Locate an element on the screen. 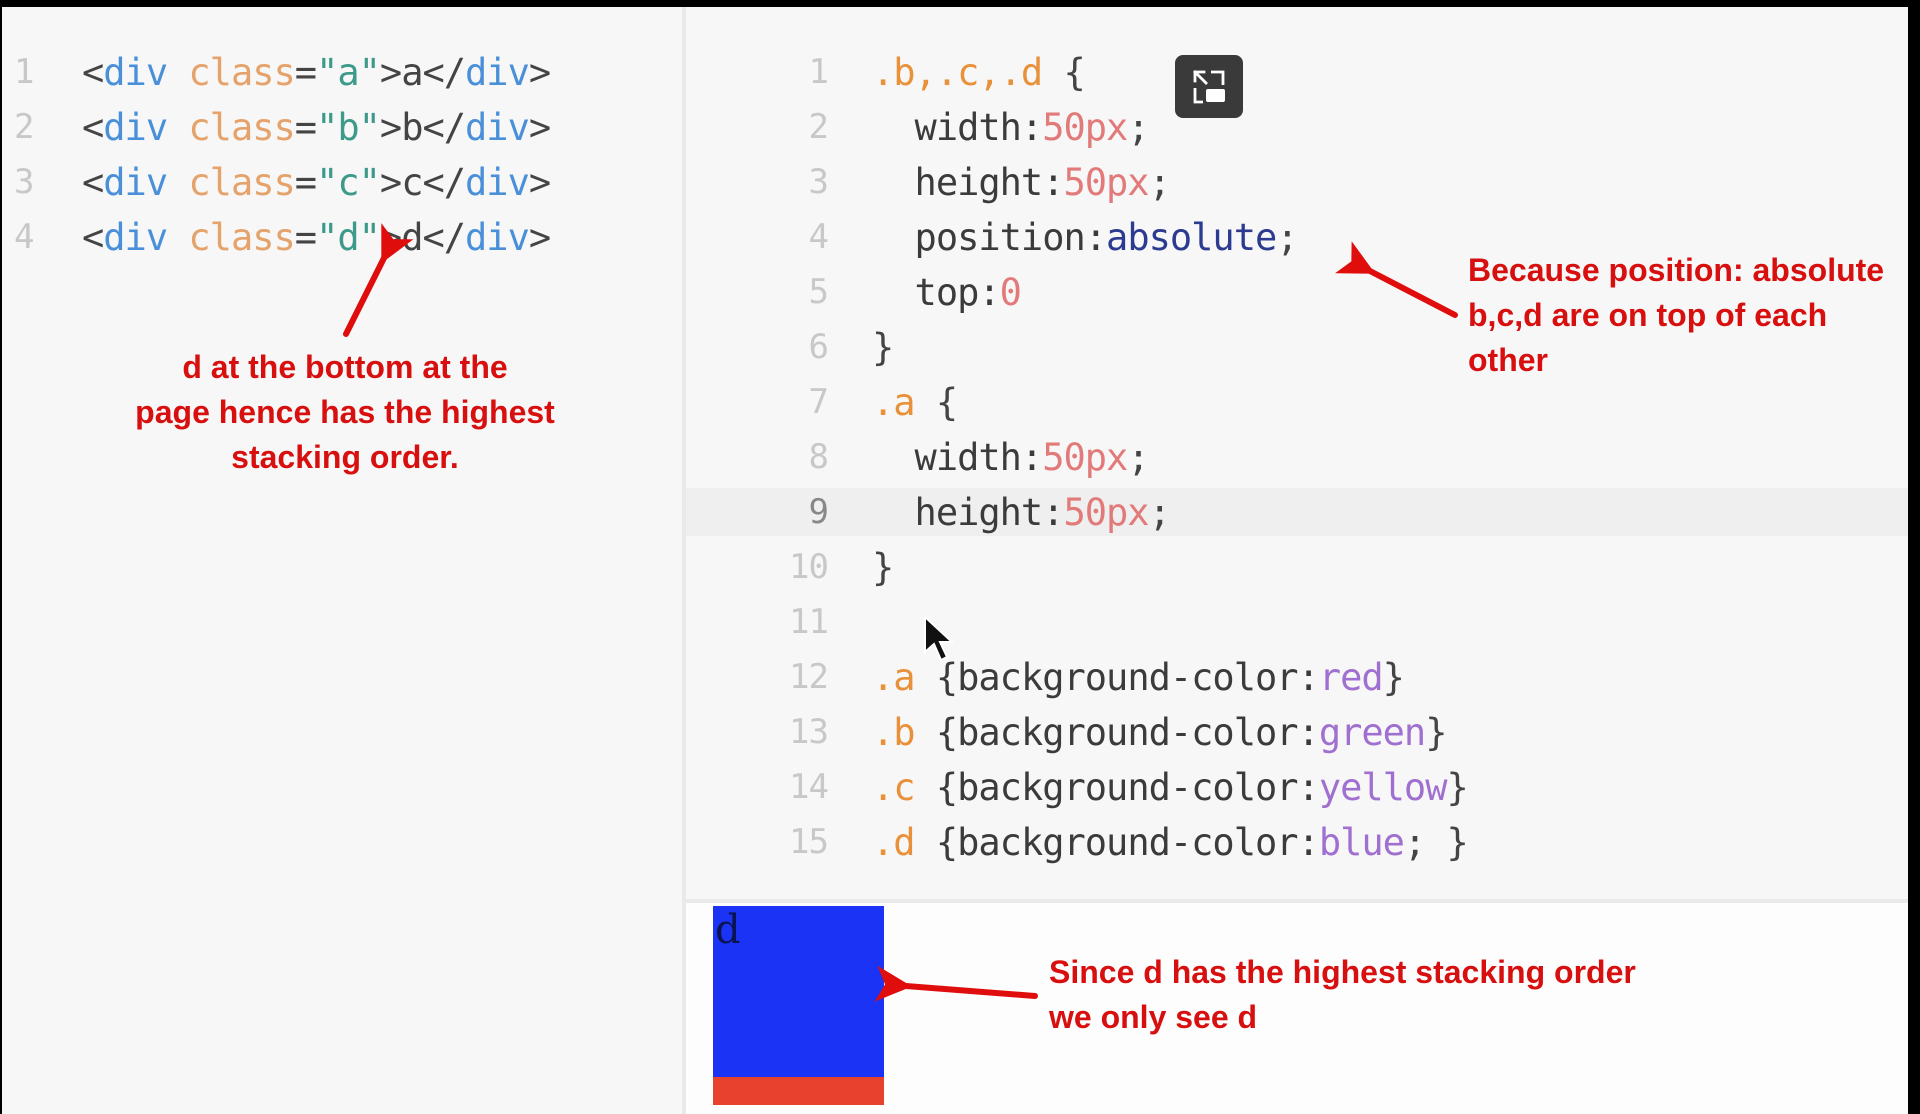  div-a-box is located at coordinates (798, 1091).